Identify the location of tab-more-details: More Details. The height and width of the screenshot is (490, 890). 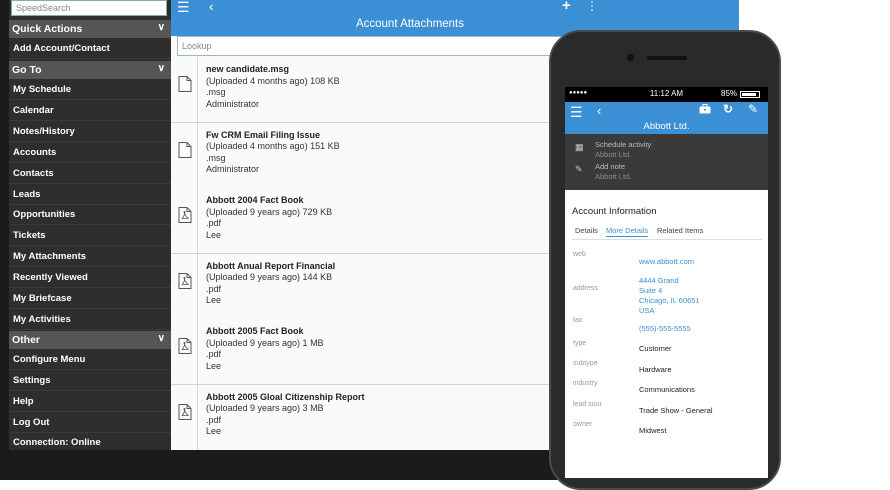
(627, 231).